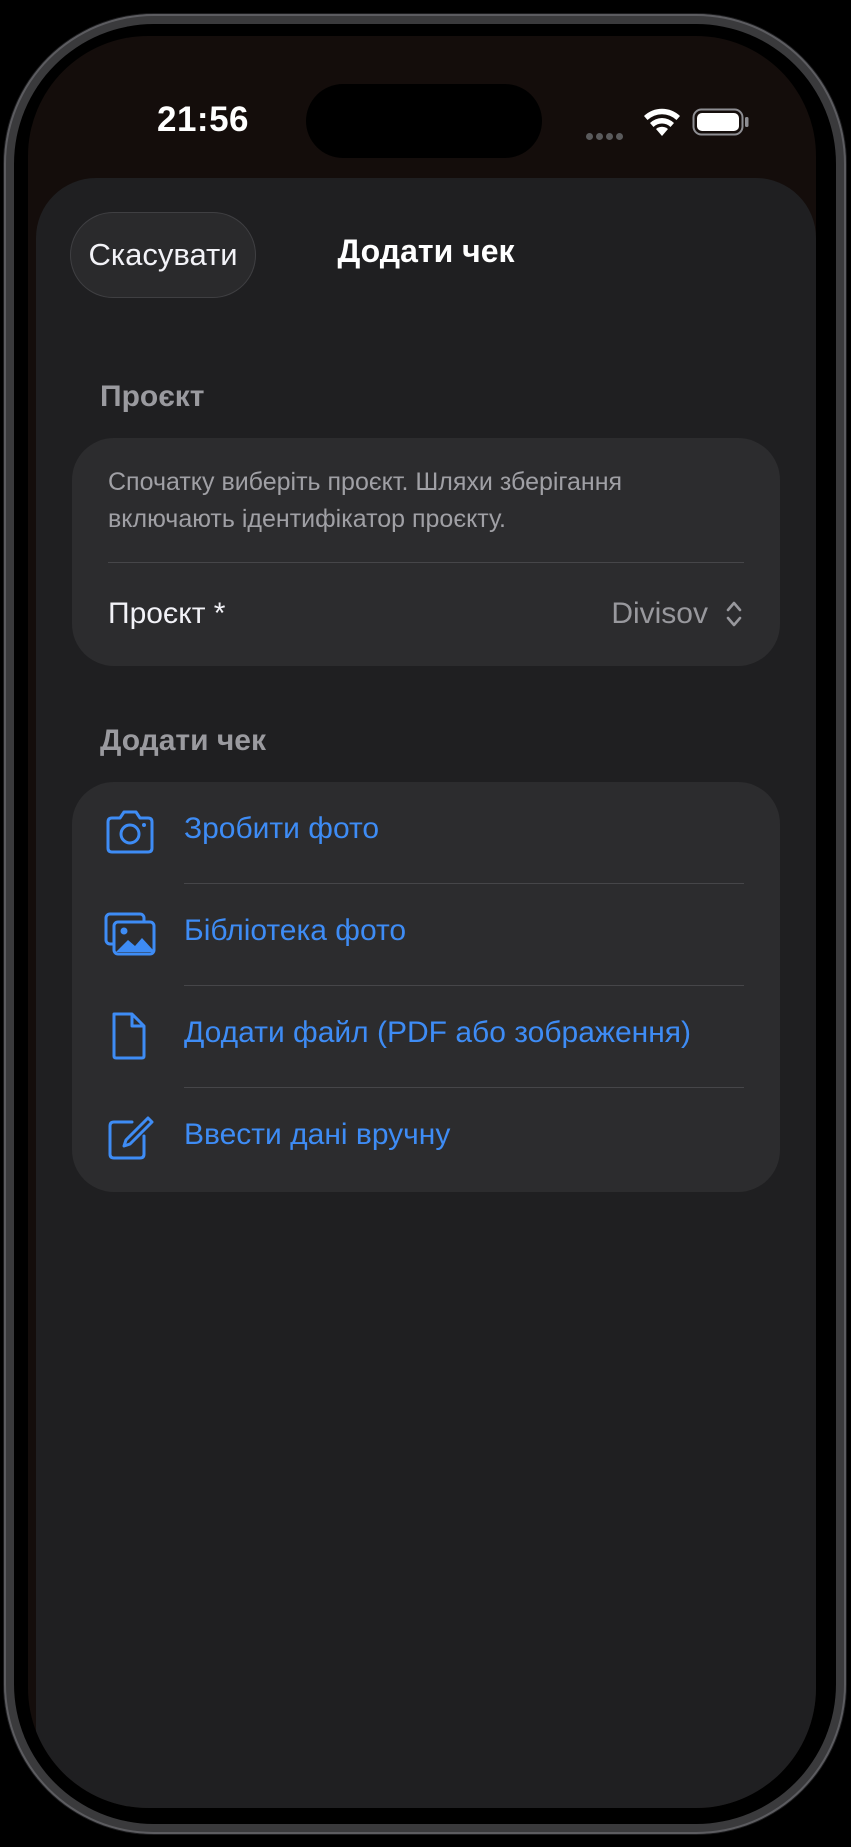 This screenshot has width=851, height=1847. What do you see at coordinates (734, 614) in the screenshot?
I see `chevron-up-down-icon` at bounding box center [734, 614].